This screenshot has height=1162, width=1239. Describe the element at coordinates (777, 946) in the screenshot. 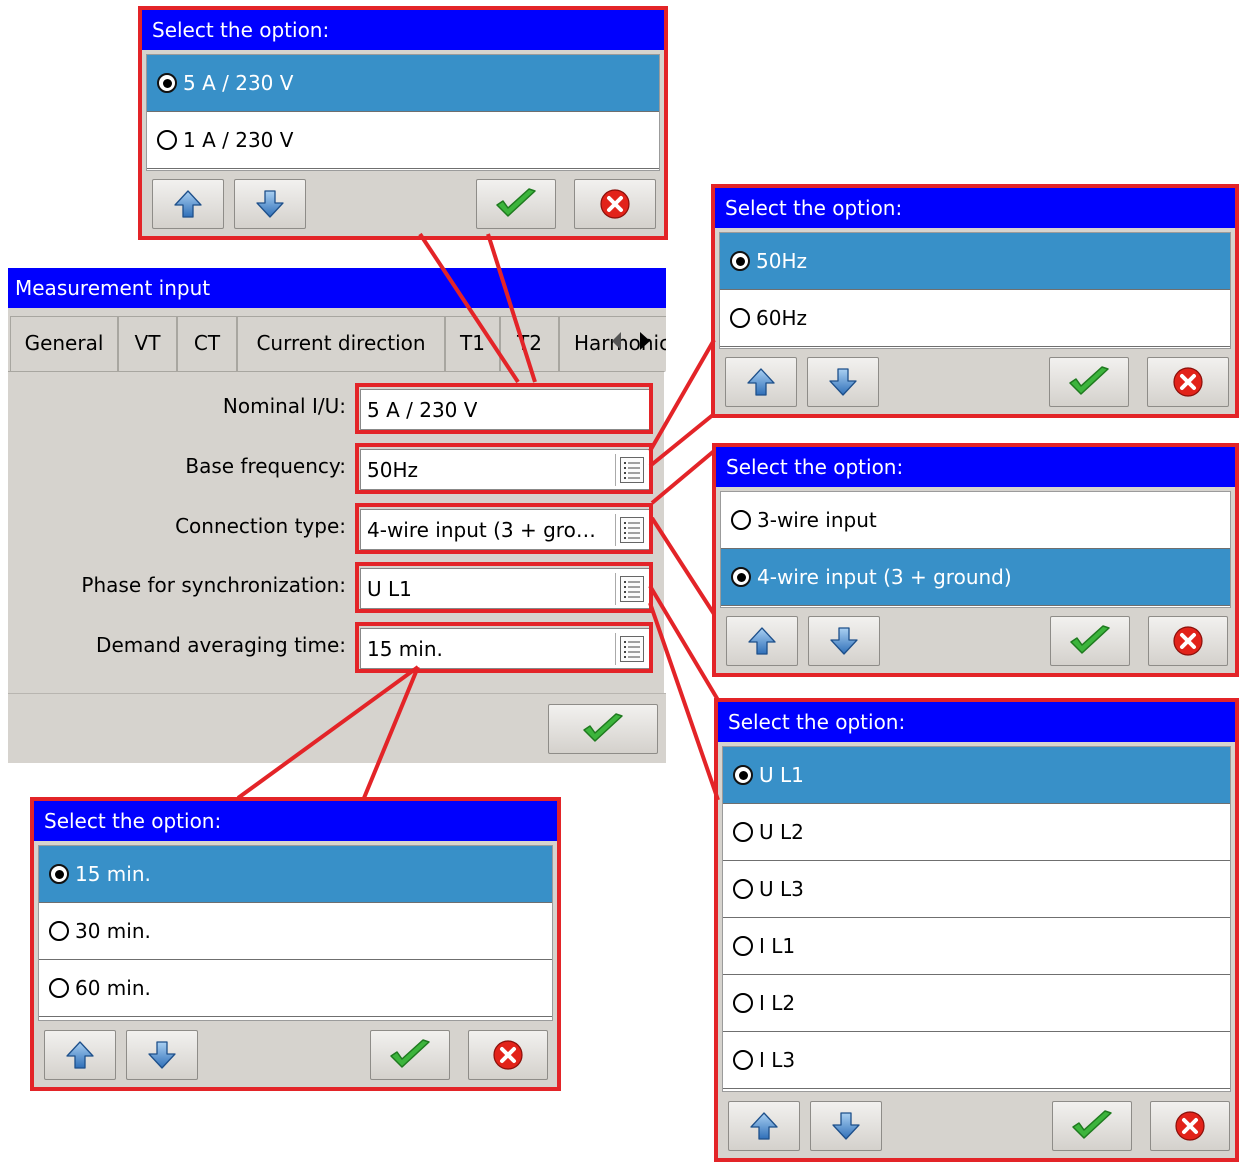

I see `option-label: I L1` at that location.